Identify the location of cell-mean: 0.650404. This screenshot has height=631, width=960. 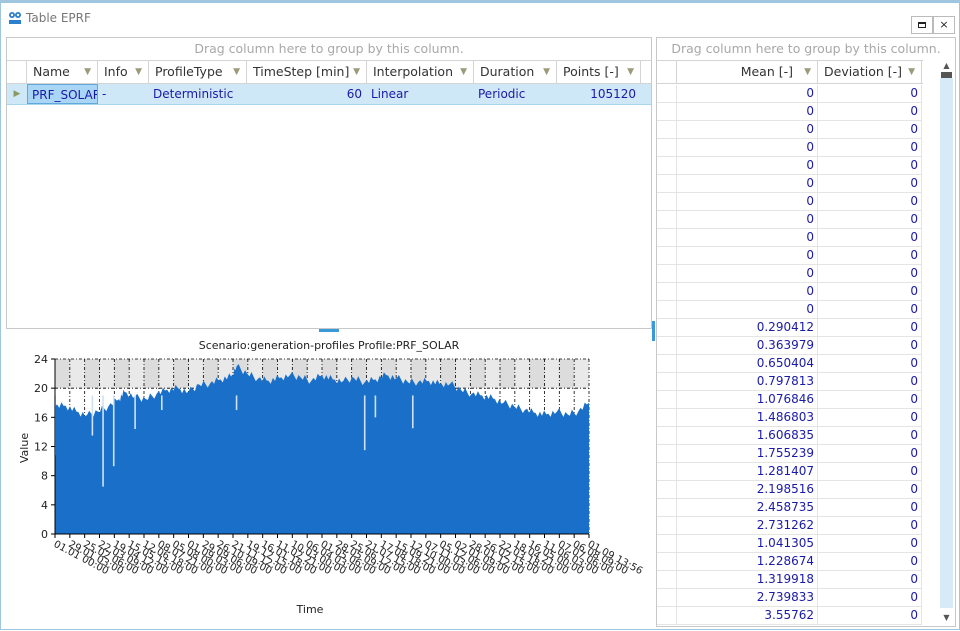
(747, 363).